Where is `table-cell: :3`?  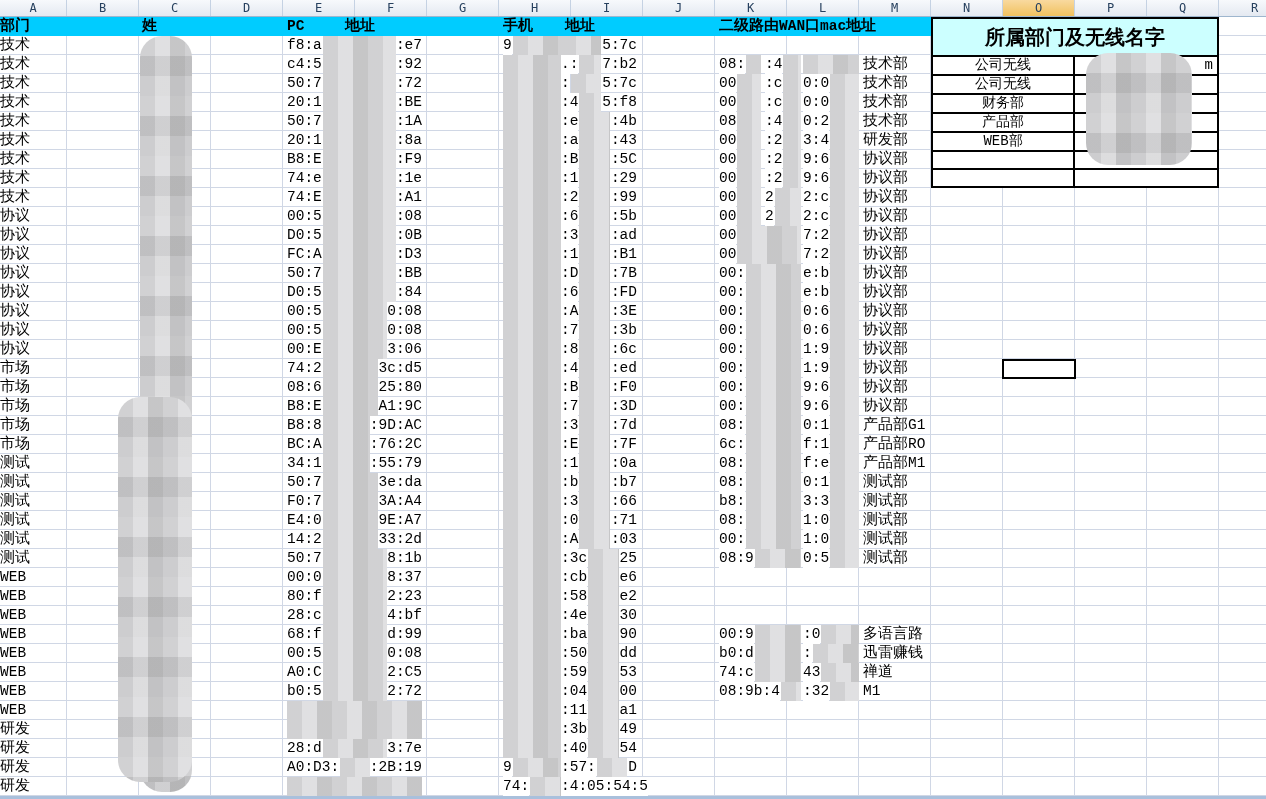
table-cell: :3 is located at coordinates (570, 425).